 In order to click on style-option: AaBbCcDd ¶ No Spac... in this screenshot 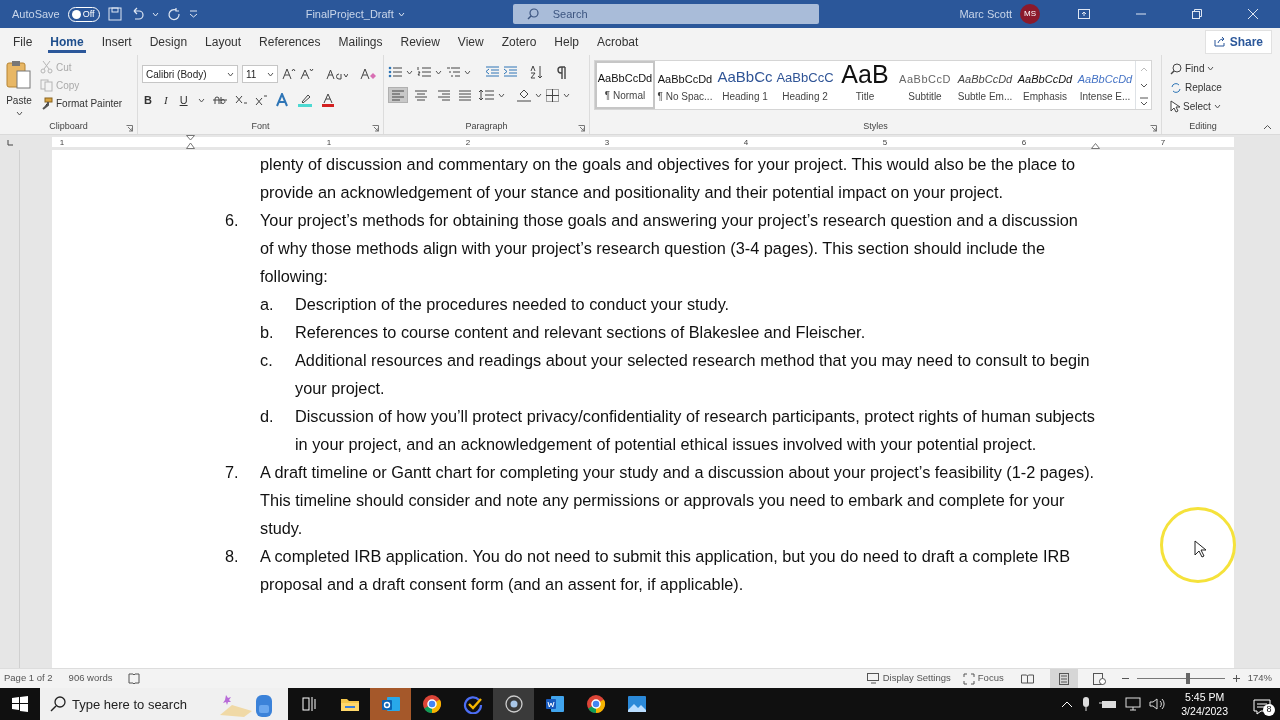, I will do `click(685, 85)`.